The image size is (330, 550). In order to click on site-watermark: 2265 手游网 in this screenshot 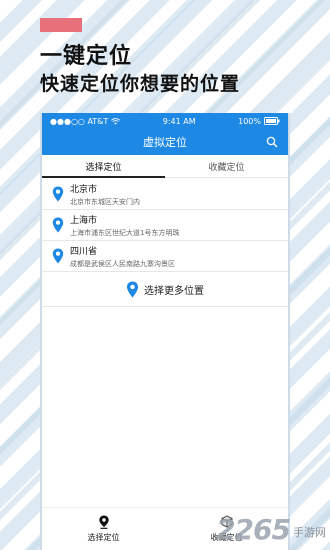, I will do `click(271, 530)`.